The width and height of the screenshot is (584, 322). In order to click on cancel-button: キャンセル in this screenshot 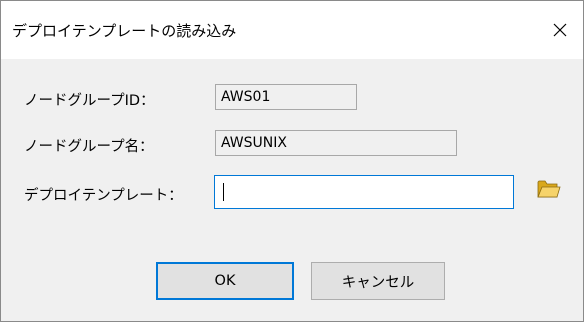, I will do `click(378, 281)`.